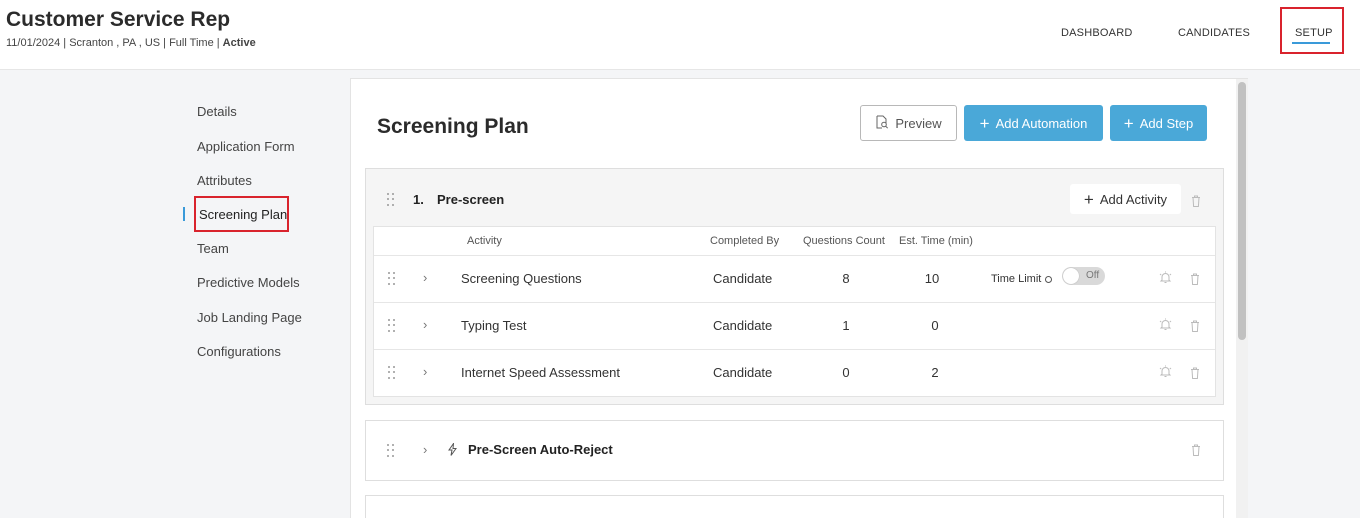 Image resolution: width=1360 pixels, height=518 pixels. What do you see at coordinates (224, 180) in the screenshot?
I see `sidebar-item-attributes: Attributes` at bounding box center [224, 180].